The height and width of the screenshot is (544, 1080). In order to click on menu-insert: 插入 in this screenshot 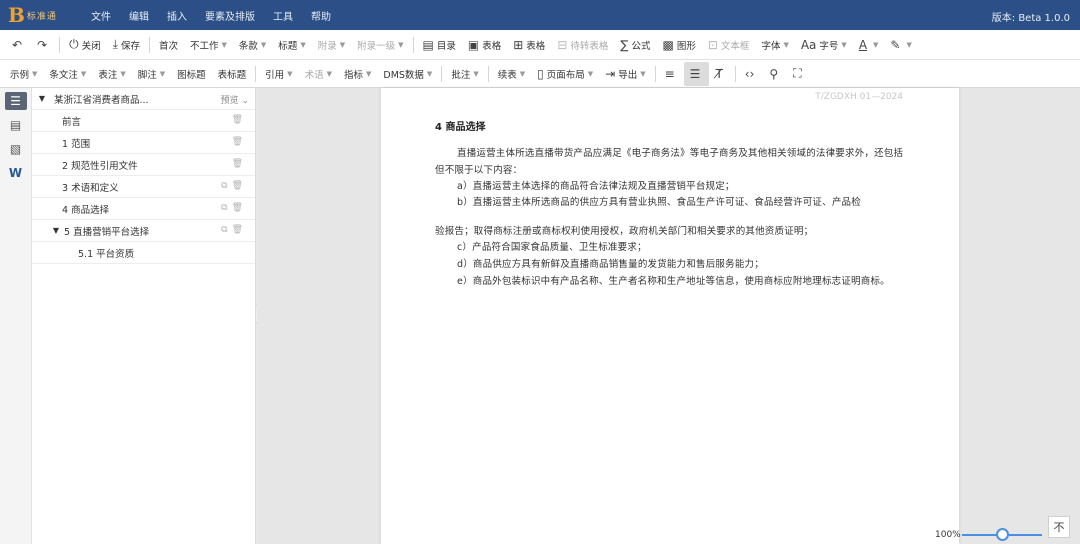, I will do `click(177, 15)`.